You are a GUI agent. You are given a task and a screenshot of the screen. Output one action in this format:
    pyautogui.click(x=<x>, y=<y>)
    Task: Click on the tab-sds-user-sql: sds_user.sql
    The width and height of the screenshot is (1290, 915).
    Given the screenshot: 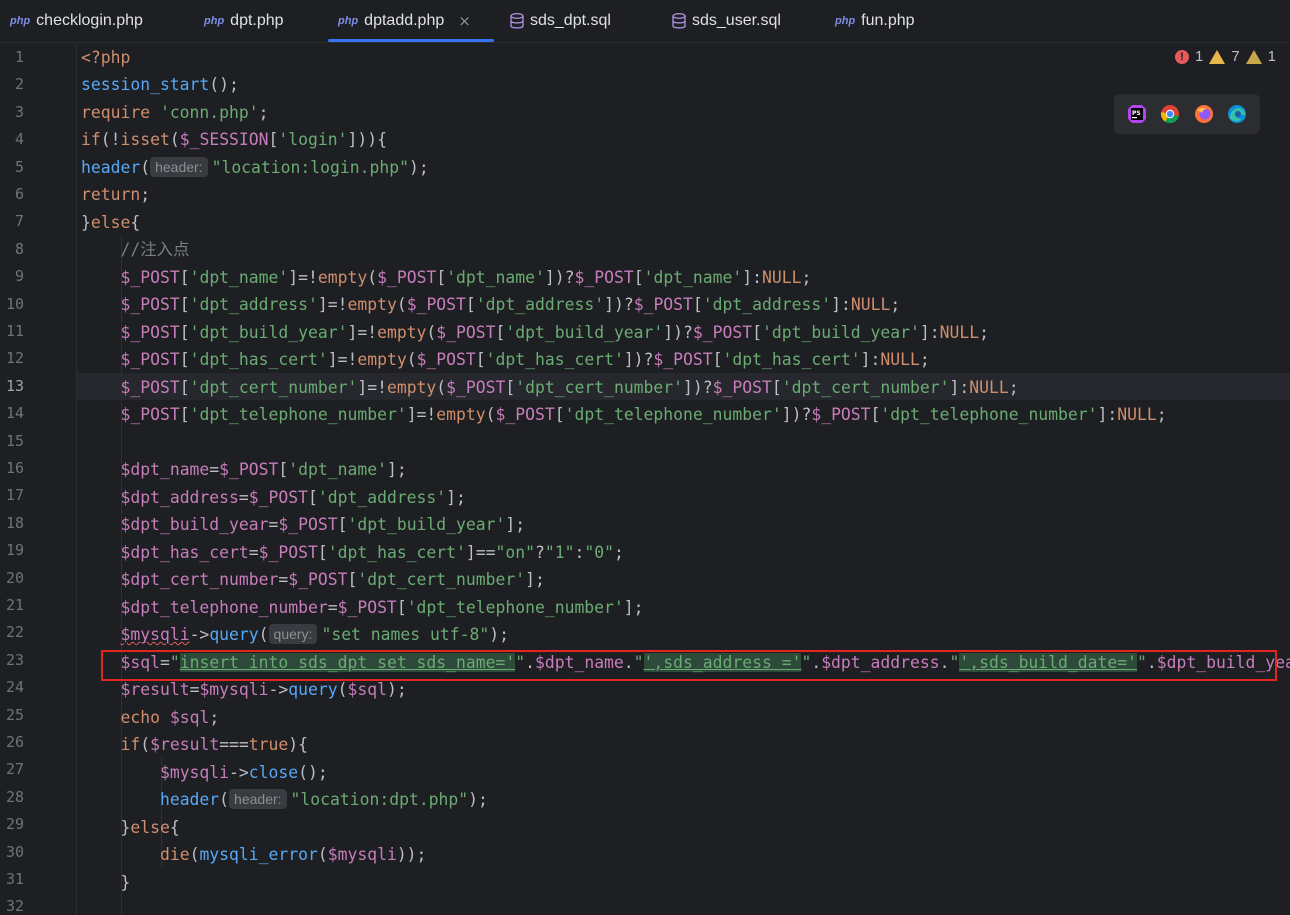 What is the action you would take?
    pyautogui.click(x=742, y=21)
    